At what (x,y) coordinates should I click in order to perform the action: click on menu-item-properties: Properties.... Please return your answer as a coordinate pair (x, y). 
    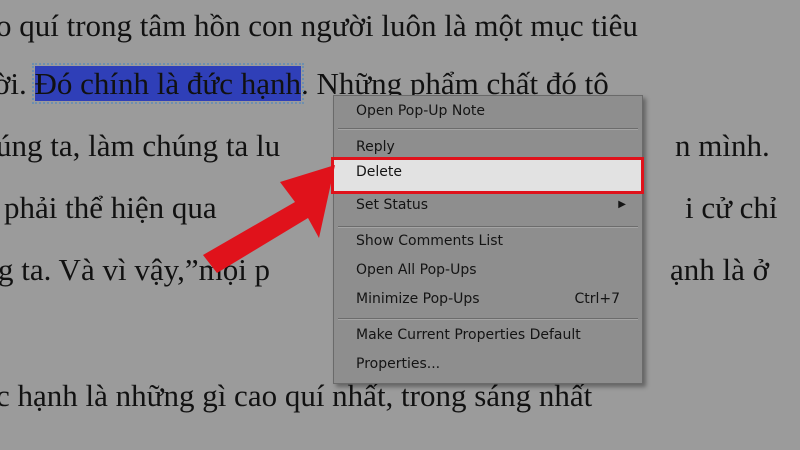
    Looking at the image, I should click on (492, 364).